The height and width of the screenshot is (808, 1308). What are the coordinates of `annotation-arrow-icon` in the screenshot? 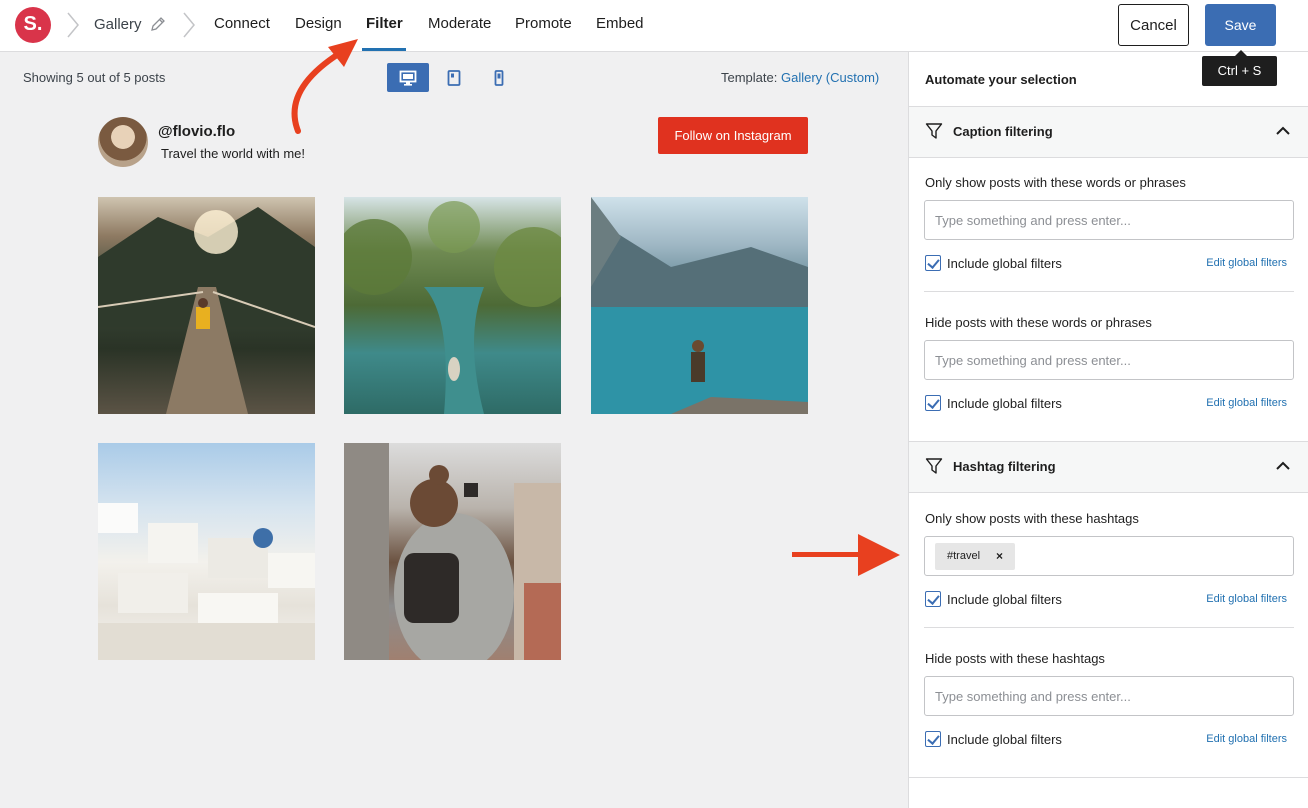 It's located at (846, 555).